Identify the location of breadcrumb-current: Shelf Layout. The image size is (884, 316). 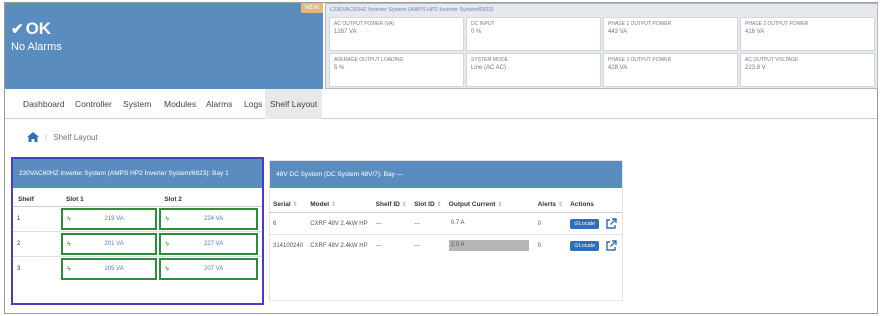
(75, 137).